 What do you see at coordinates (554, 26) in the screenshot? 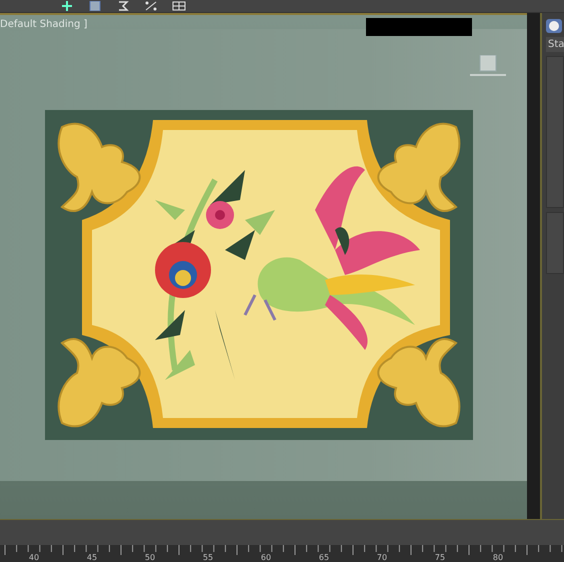
I see `sphere-button` at bounding box center [554, 26].